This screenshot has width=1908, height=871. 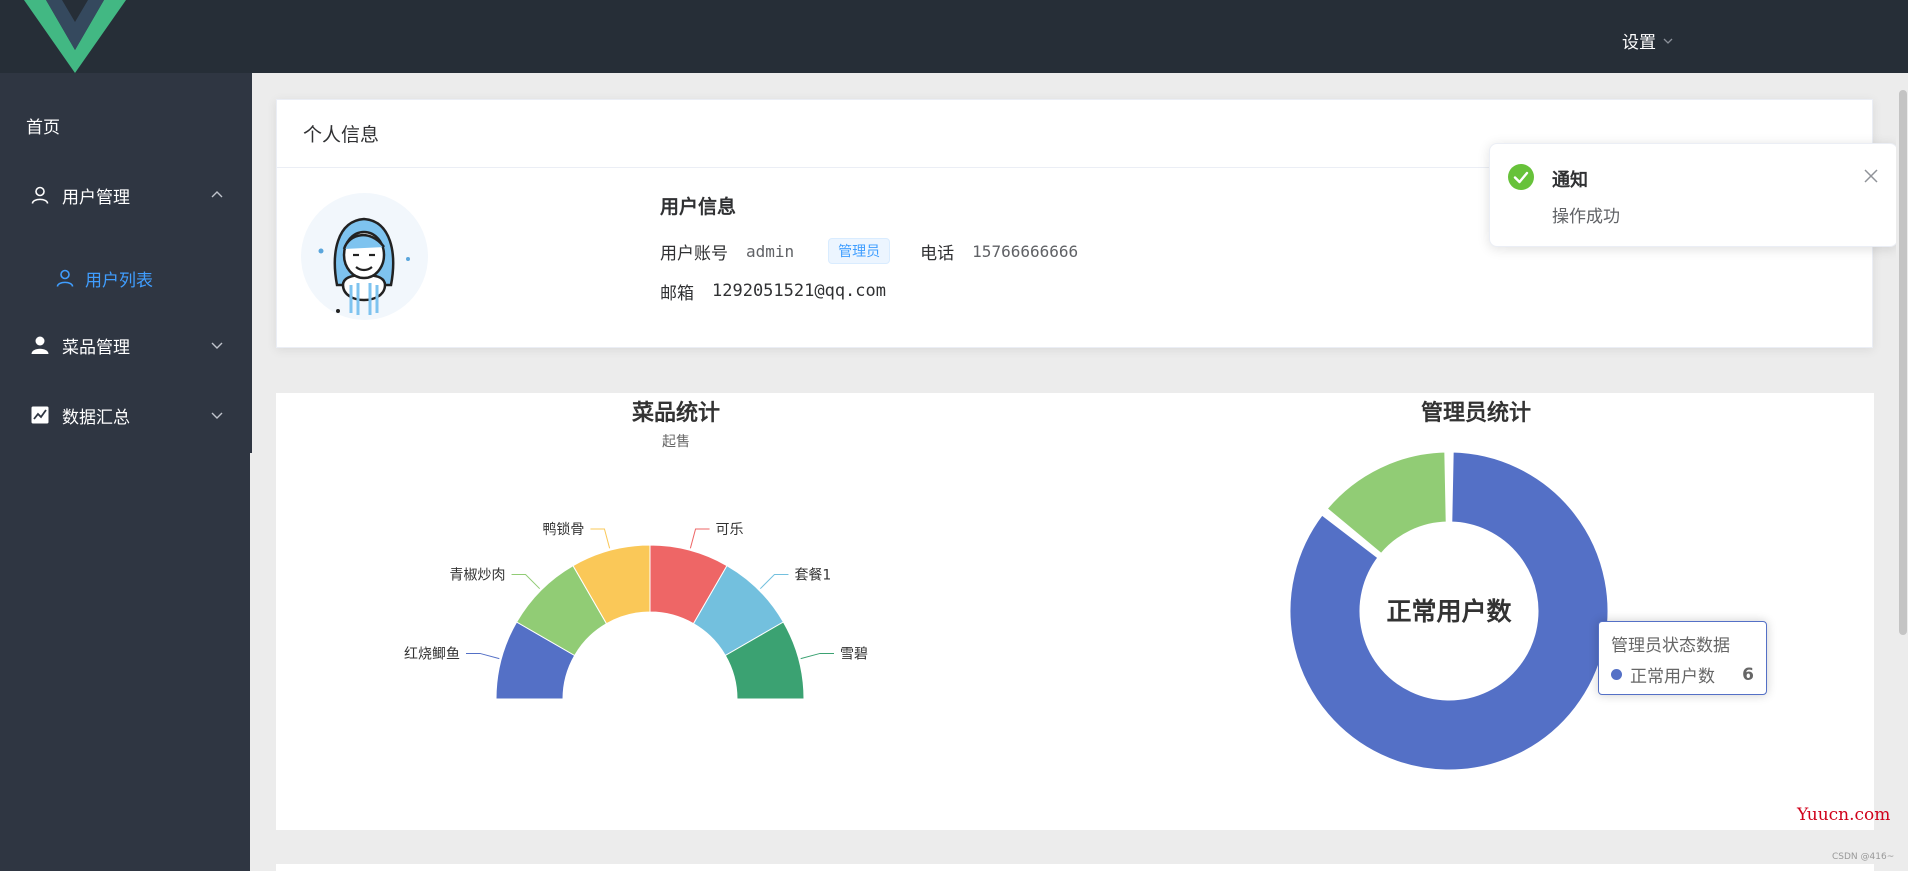 I want to click on sidebar-item-user-management: 用户管理, so click(x=125, y=195).